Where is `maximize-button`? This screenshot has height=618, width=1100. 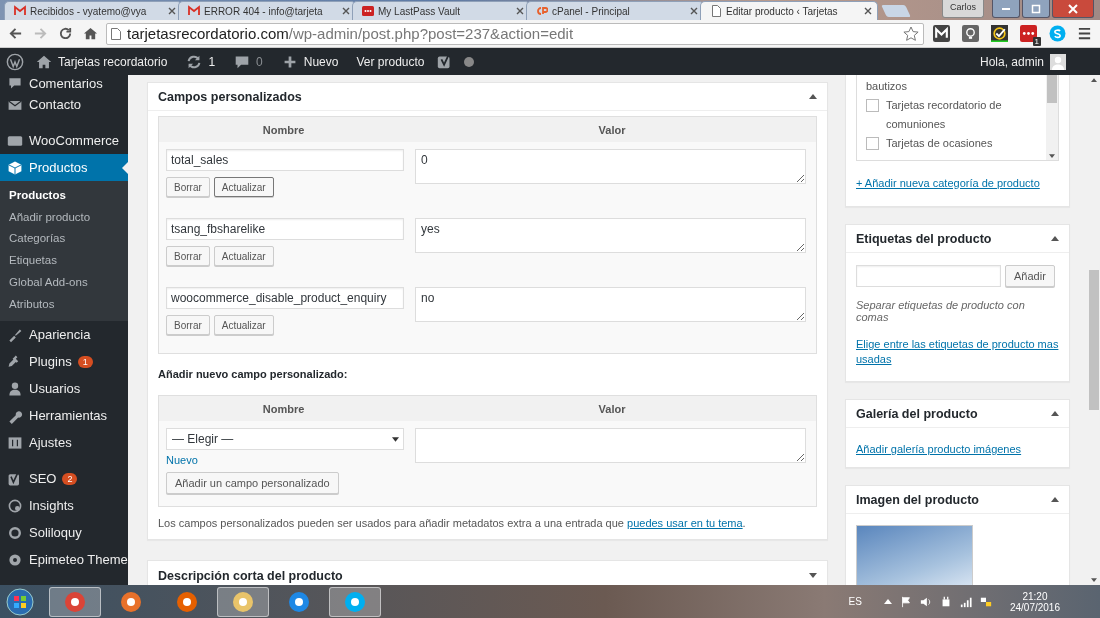 maximize-button is located at coordinates (1036, 9).